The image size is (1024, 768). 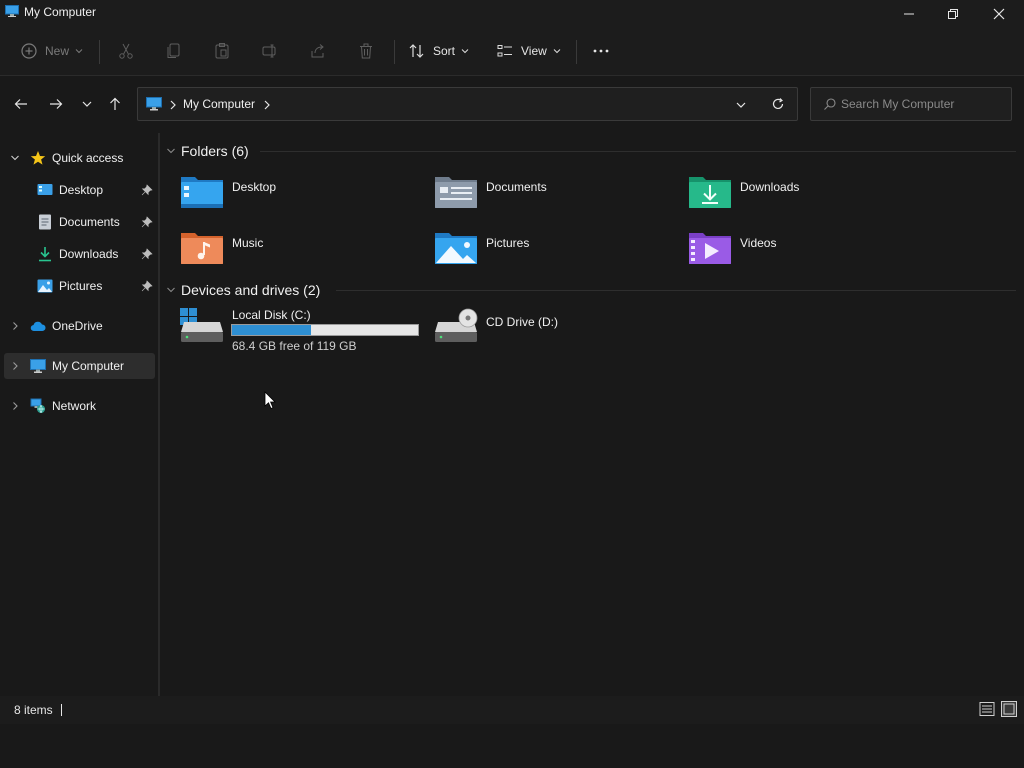 I want to click on pictures-icon, so click(x=45, y=286).